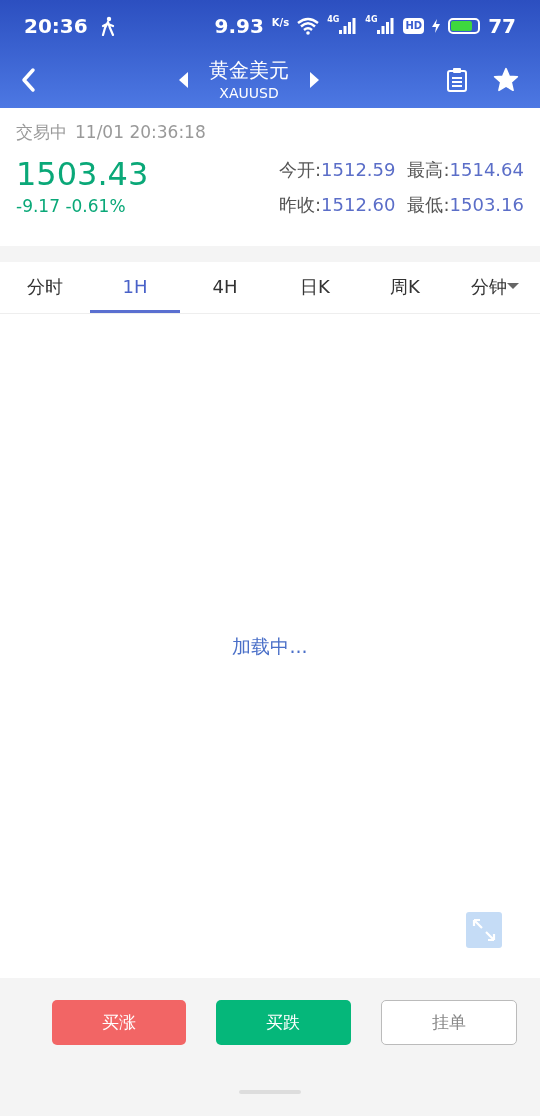 The height and width of the screenshot is (1116, 540). I want to click on quote-time: 11/01 20:36:18, so click(140, 132).